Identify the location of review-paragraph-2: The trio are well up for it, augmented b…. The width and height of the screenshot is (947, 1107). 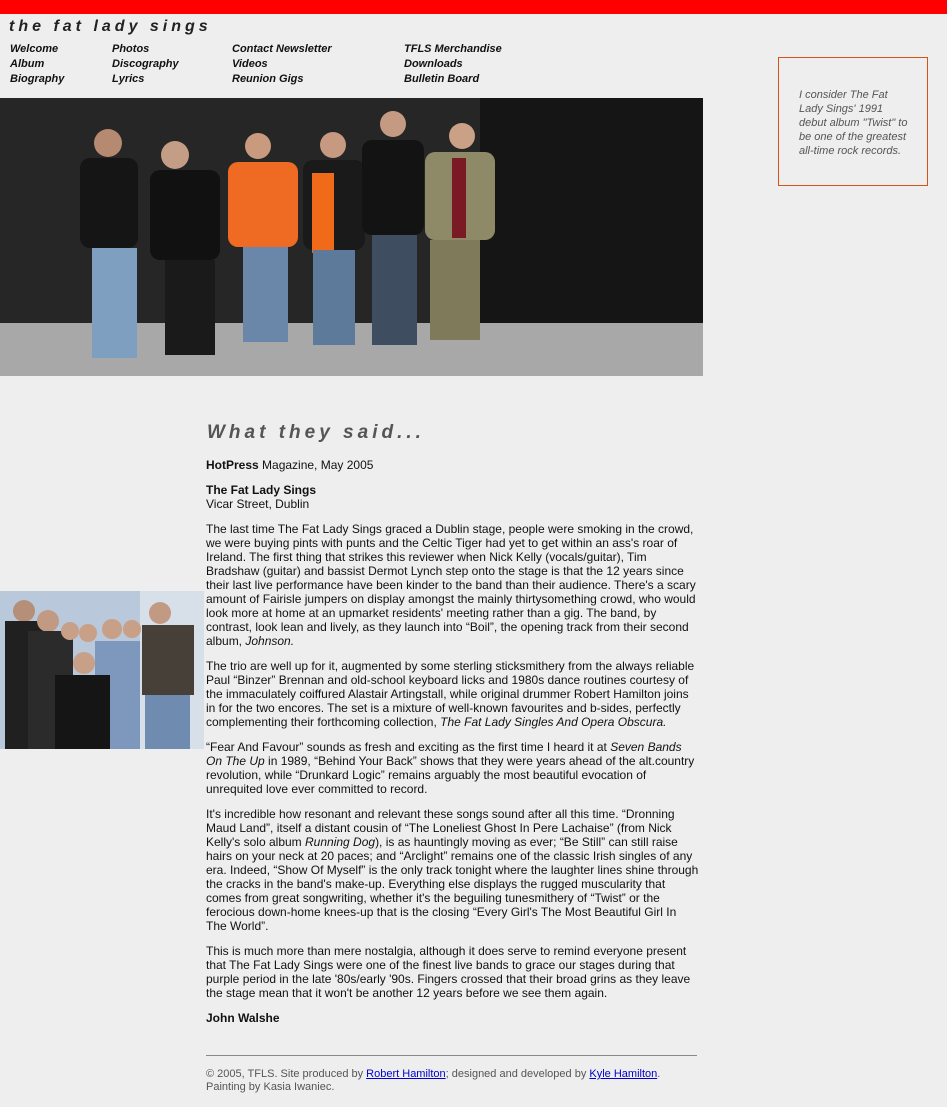
(453, 694).